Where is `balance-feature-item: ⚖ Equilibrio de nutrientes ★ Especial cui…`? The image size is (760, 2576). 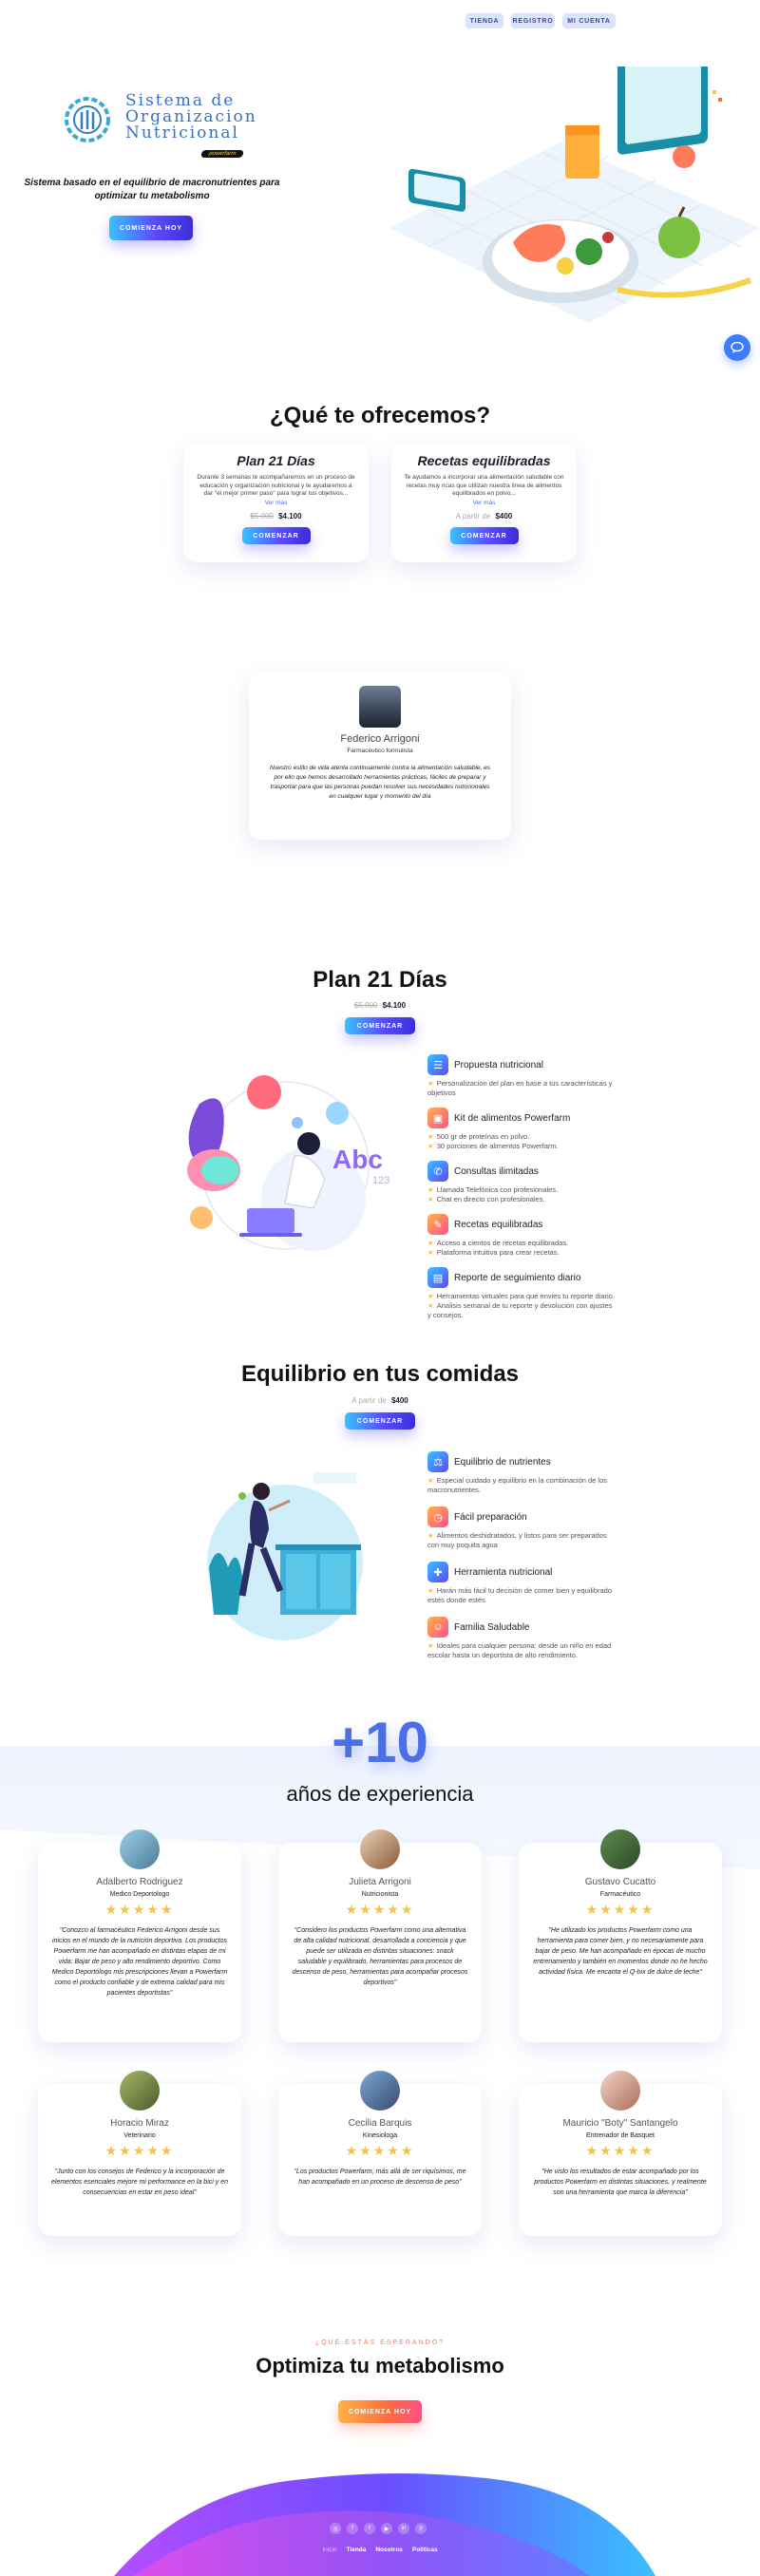
balance-feature-item: ⚖ Equilibrio de nutrientes ★ Especial cui… is located at coordinates (523, 1473).